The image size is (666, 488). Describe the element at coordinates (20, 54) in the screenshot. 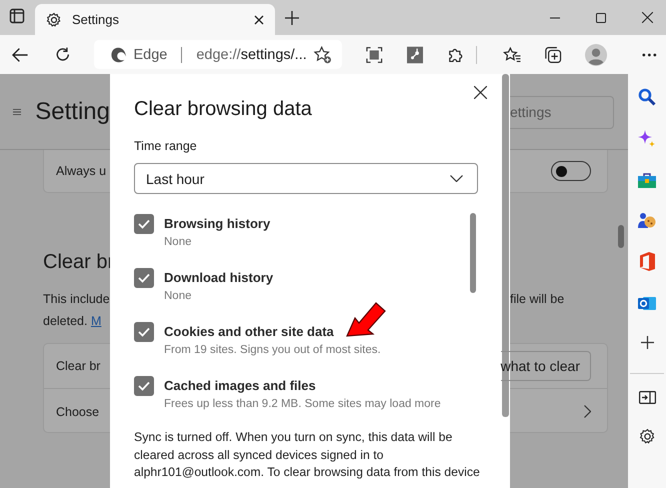

I see `back-icon` at that location.